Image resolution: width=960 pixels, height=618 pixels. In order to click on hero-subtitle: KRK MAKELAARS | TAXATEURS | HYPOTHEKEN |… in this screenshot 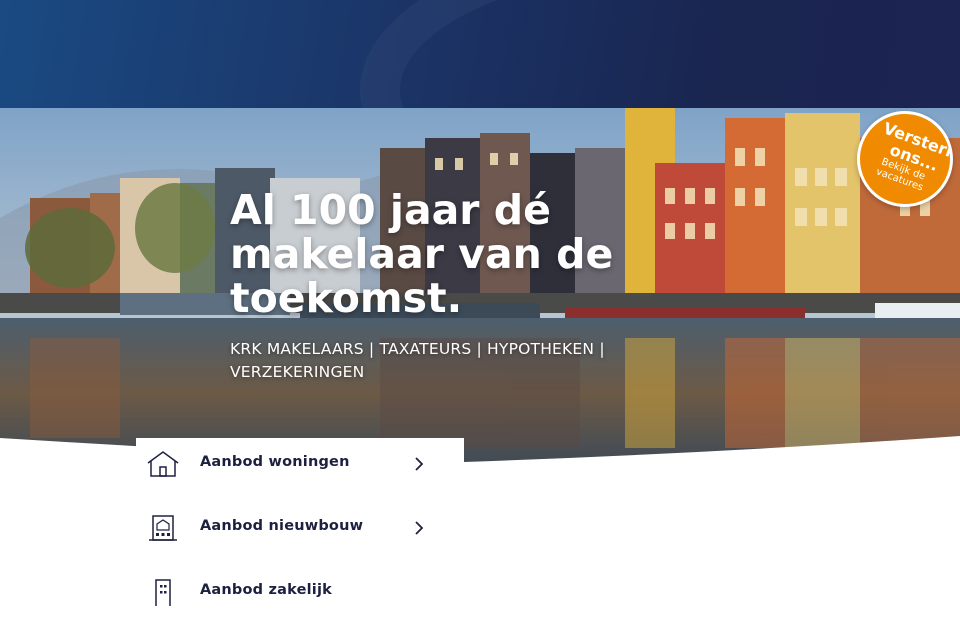, I will do `click(417, 360)`.